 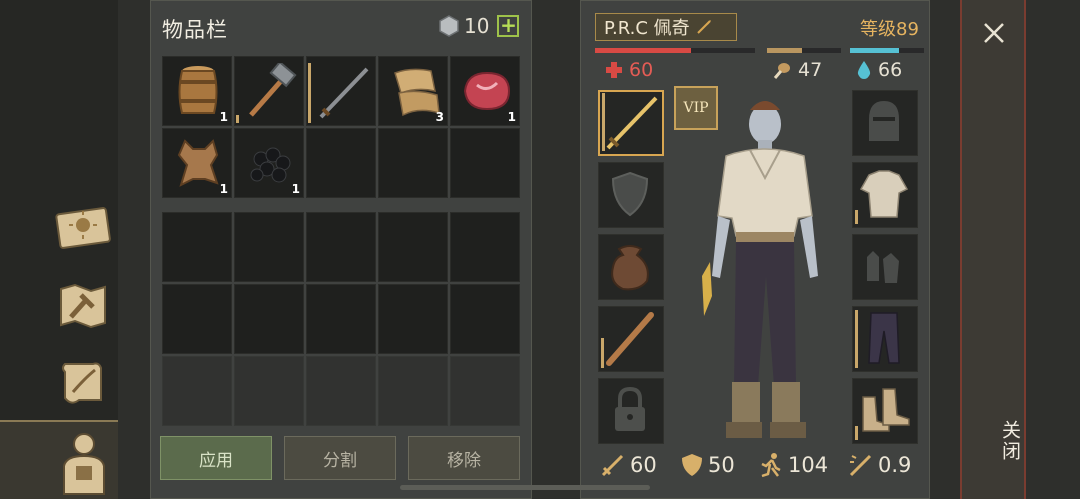 I want to click on scroll-quill-icon, so click(x=82, y=383).